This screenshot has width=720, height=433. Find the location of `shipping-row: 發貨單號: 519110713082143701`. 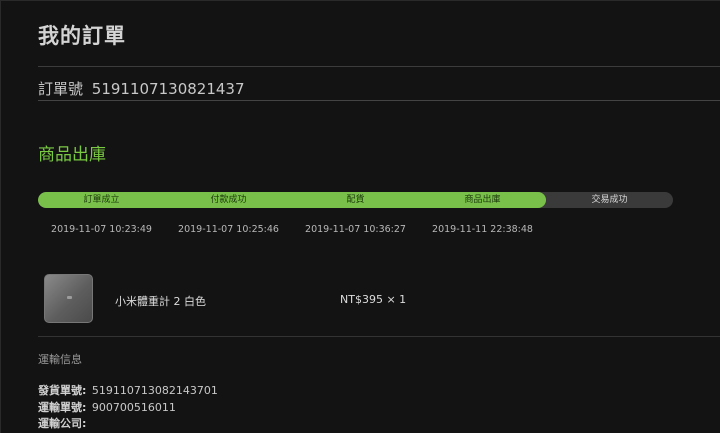

shipping-row: 發貨單號: 519110713082143701 is located at coordinates (128, 390).